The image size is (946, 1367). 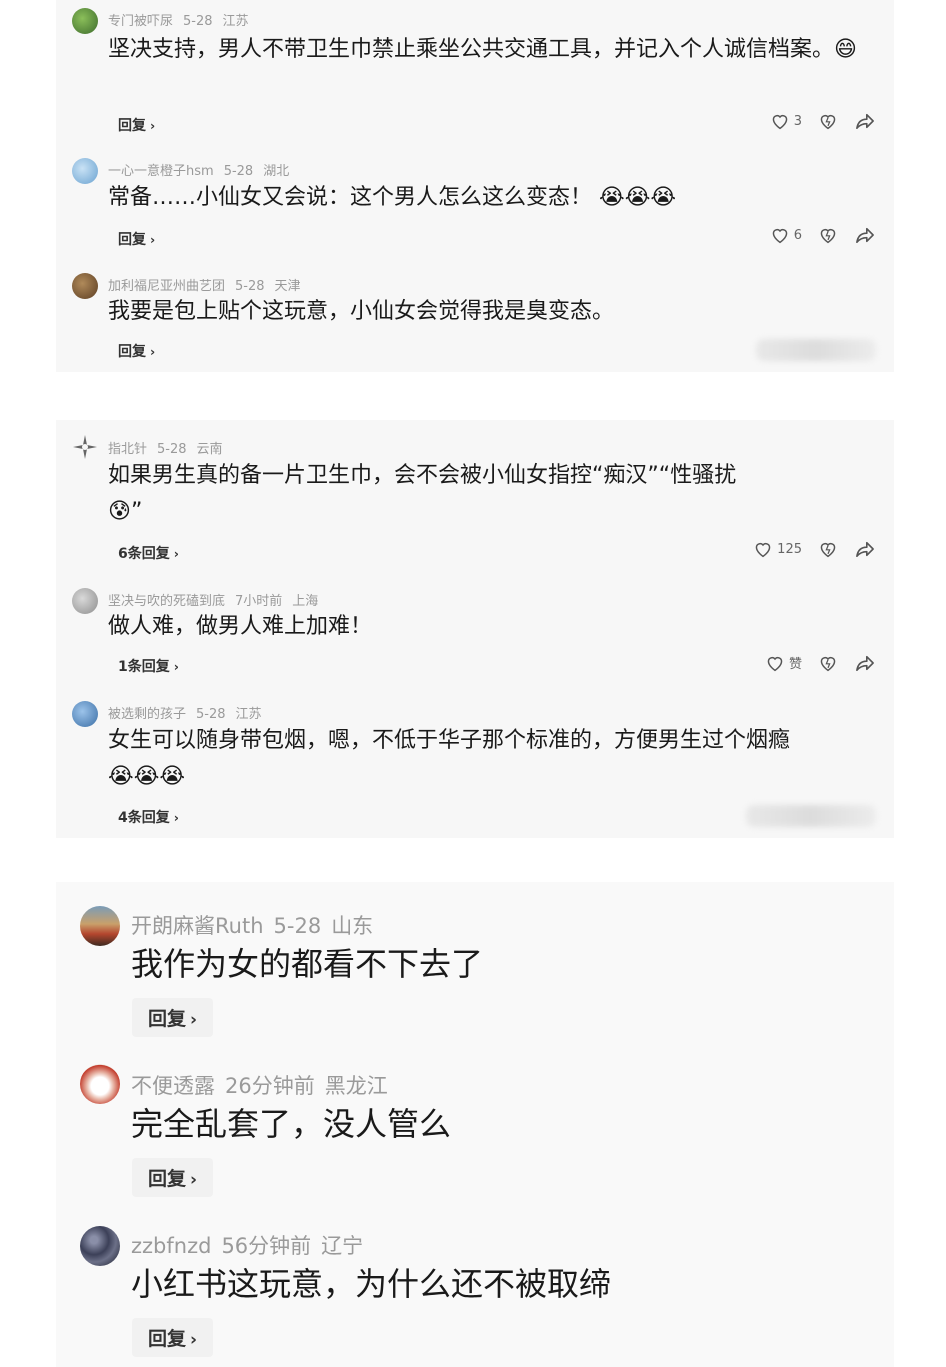 I want to click on comment-actions: 赞, so click(x=820, y=662).